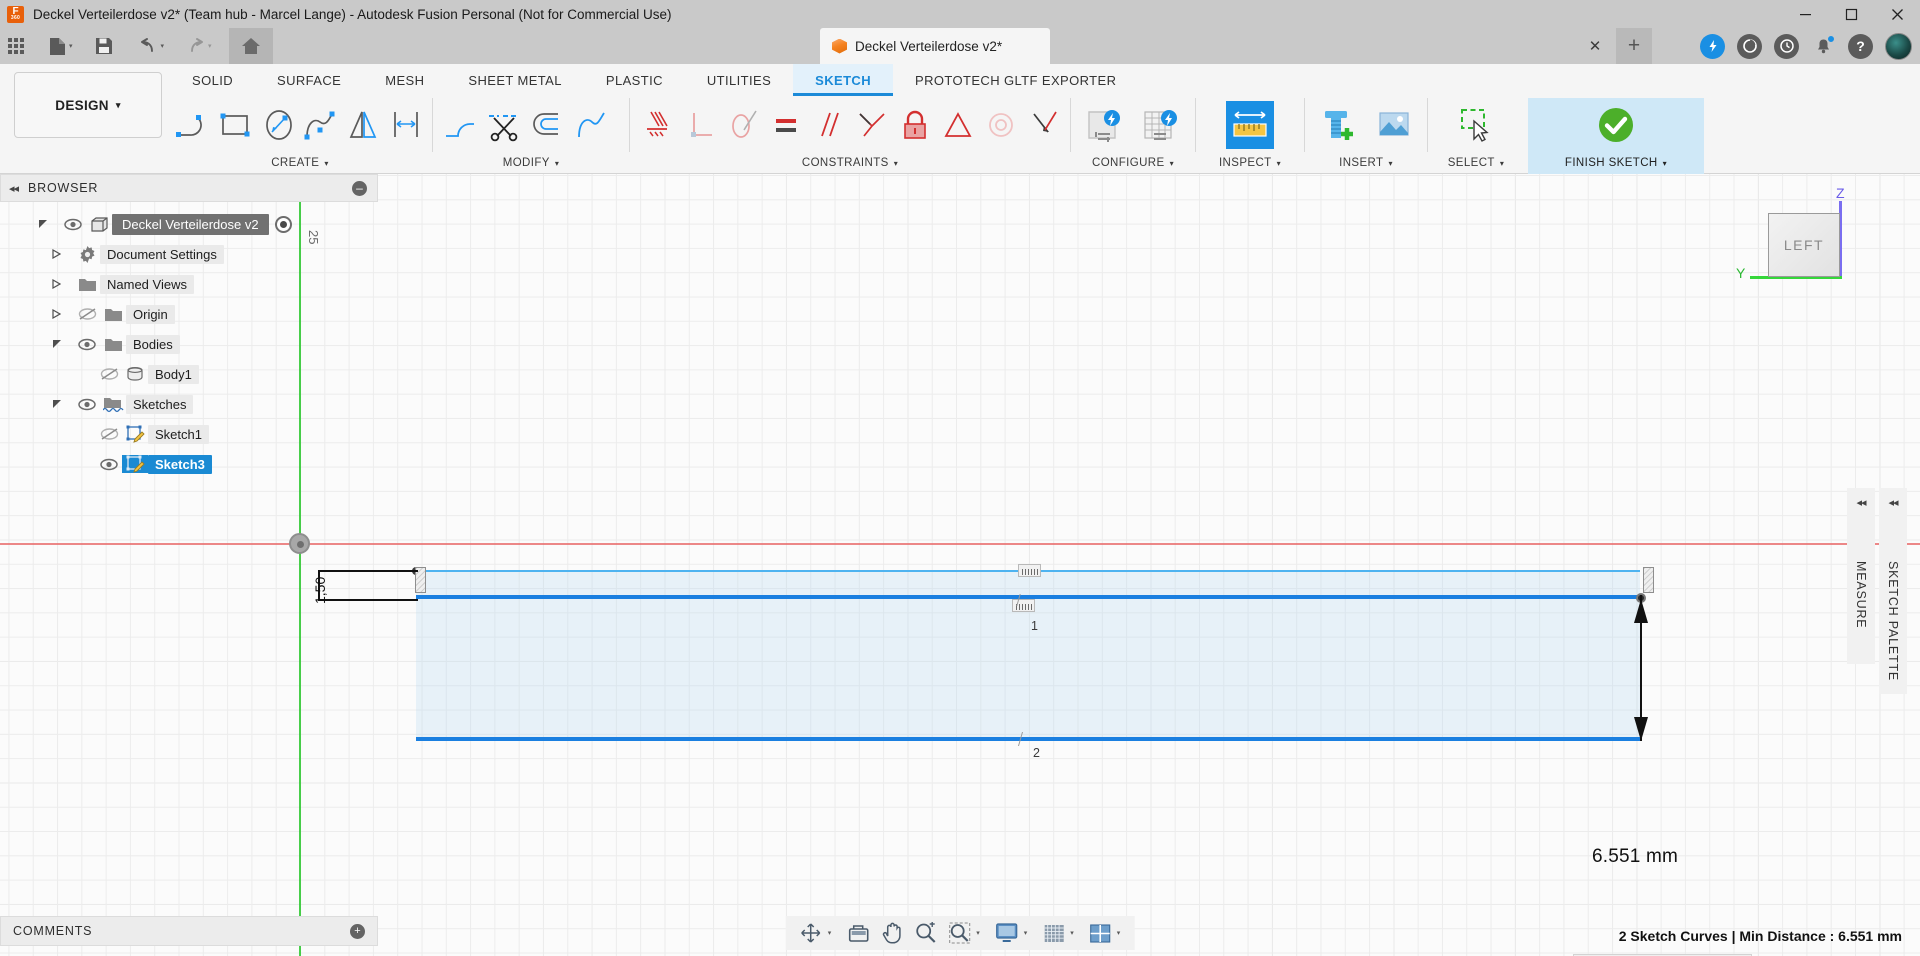  Describe the element at coordinates (357, 931) in the screenshot. I see `comments-add-icon: +` at that location.